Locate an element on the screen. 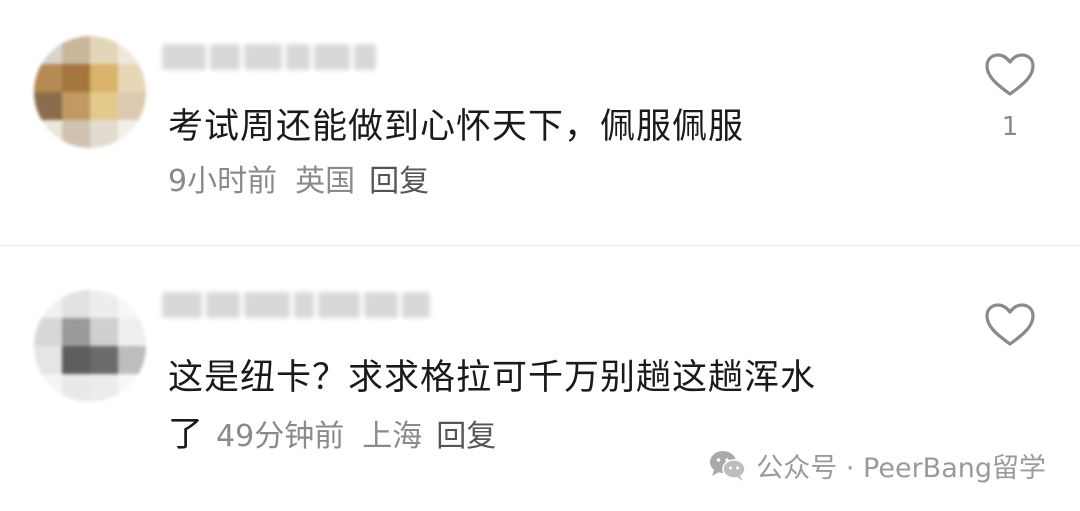 Image resolution: width=1080 pixels, height=511 pixels. comment-text: 这是纽卡？求求格拉可千万别趟这趟浑水 is located at coordinates (492, 378).